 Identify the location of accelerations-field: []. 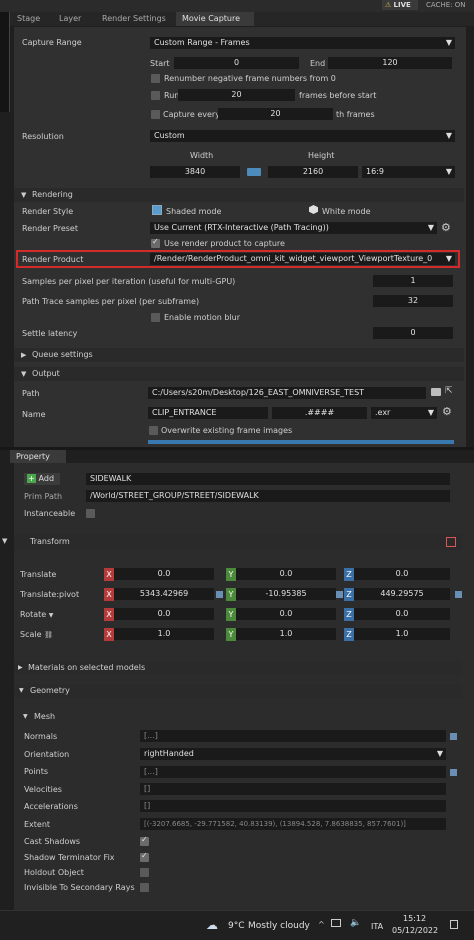
(293, 806).